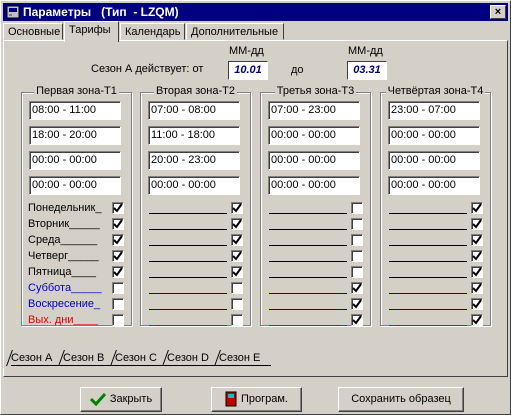 This screenshot has width=511, height=415. I want to click on season-tab-a: Сезон А, so click(34, 358).